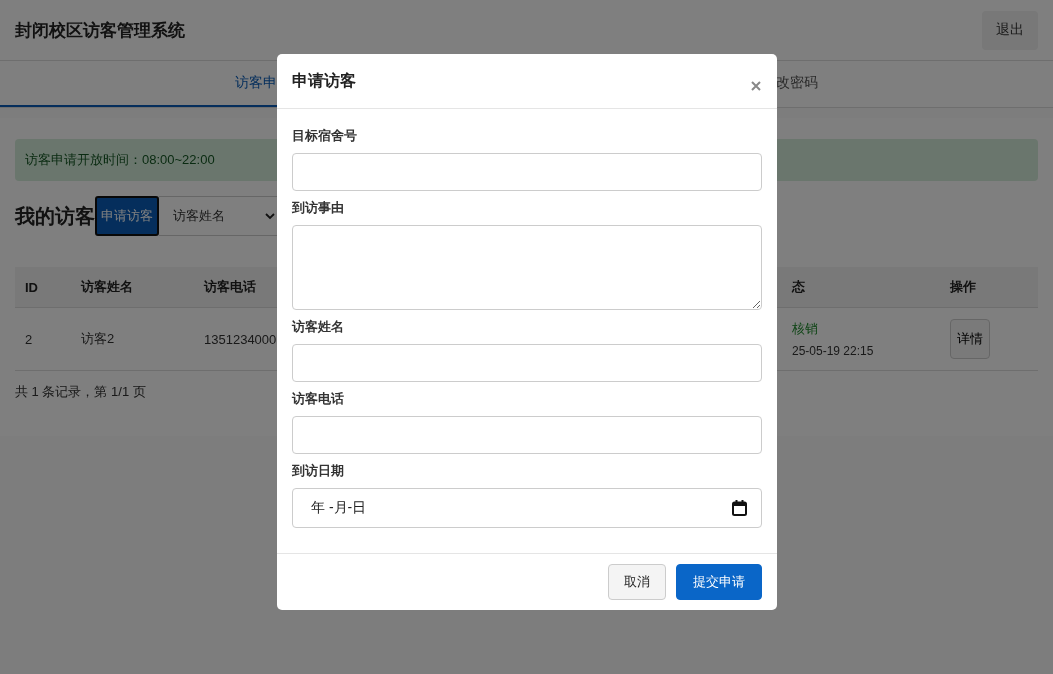 The image size is (1053, 674). What do you see at coordinates (756, 86) in the screenshot?
I see `close-icon` at bounding box center [756, 86].